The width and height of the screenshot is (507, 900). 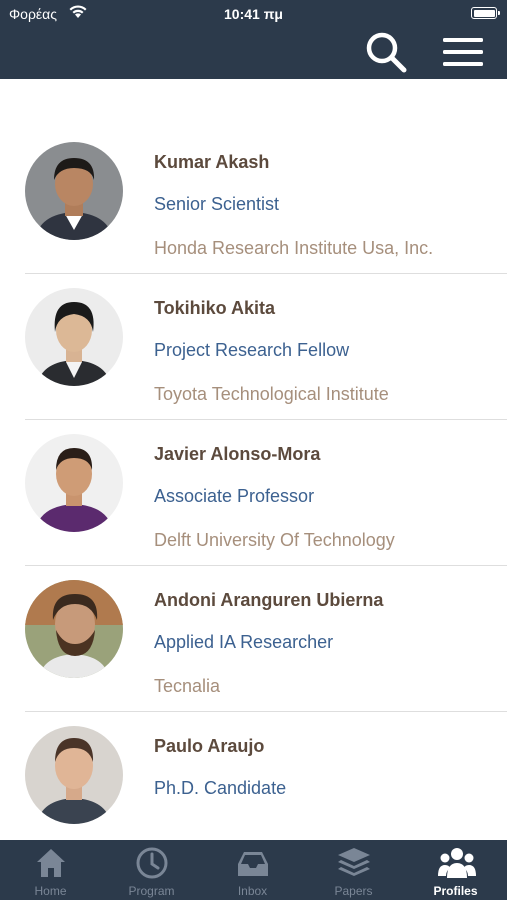 I want to click on tab-bar: Home Program Inbox Papers Profiles, so click(x=253, y=870).